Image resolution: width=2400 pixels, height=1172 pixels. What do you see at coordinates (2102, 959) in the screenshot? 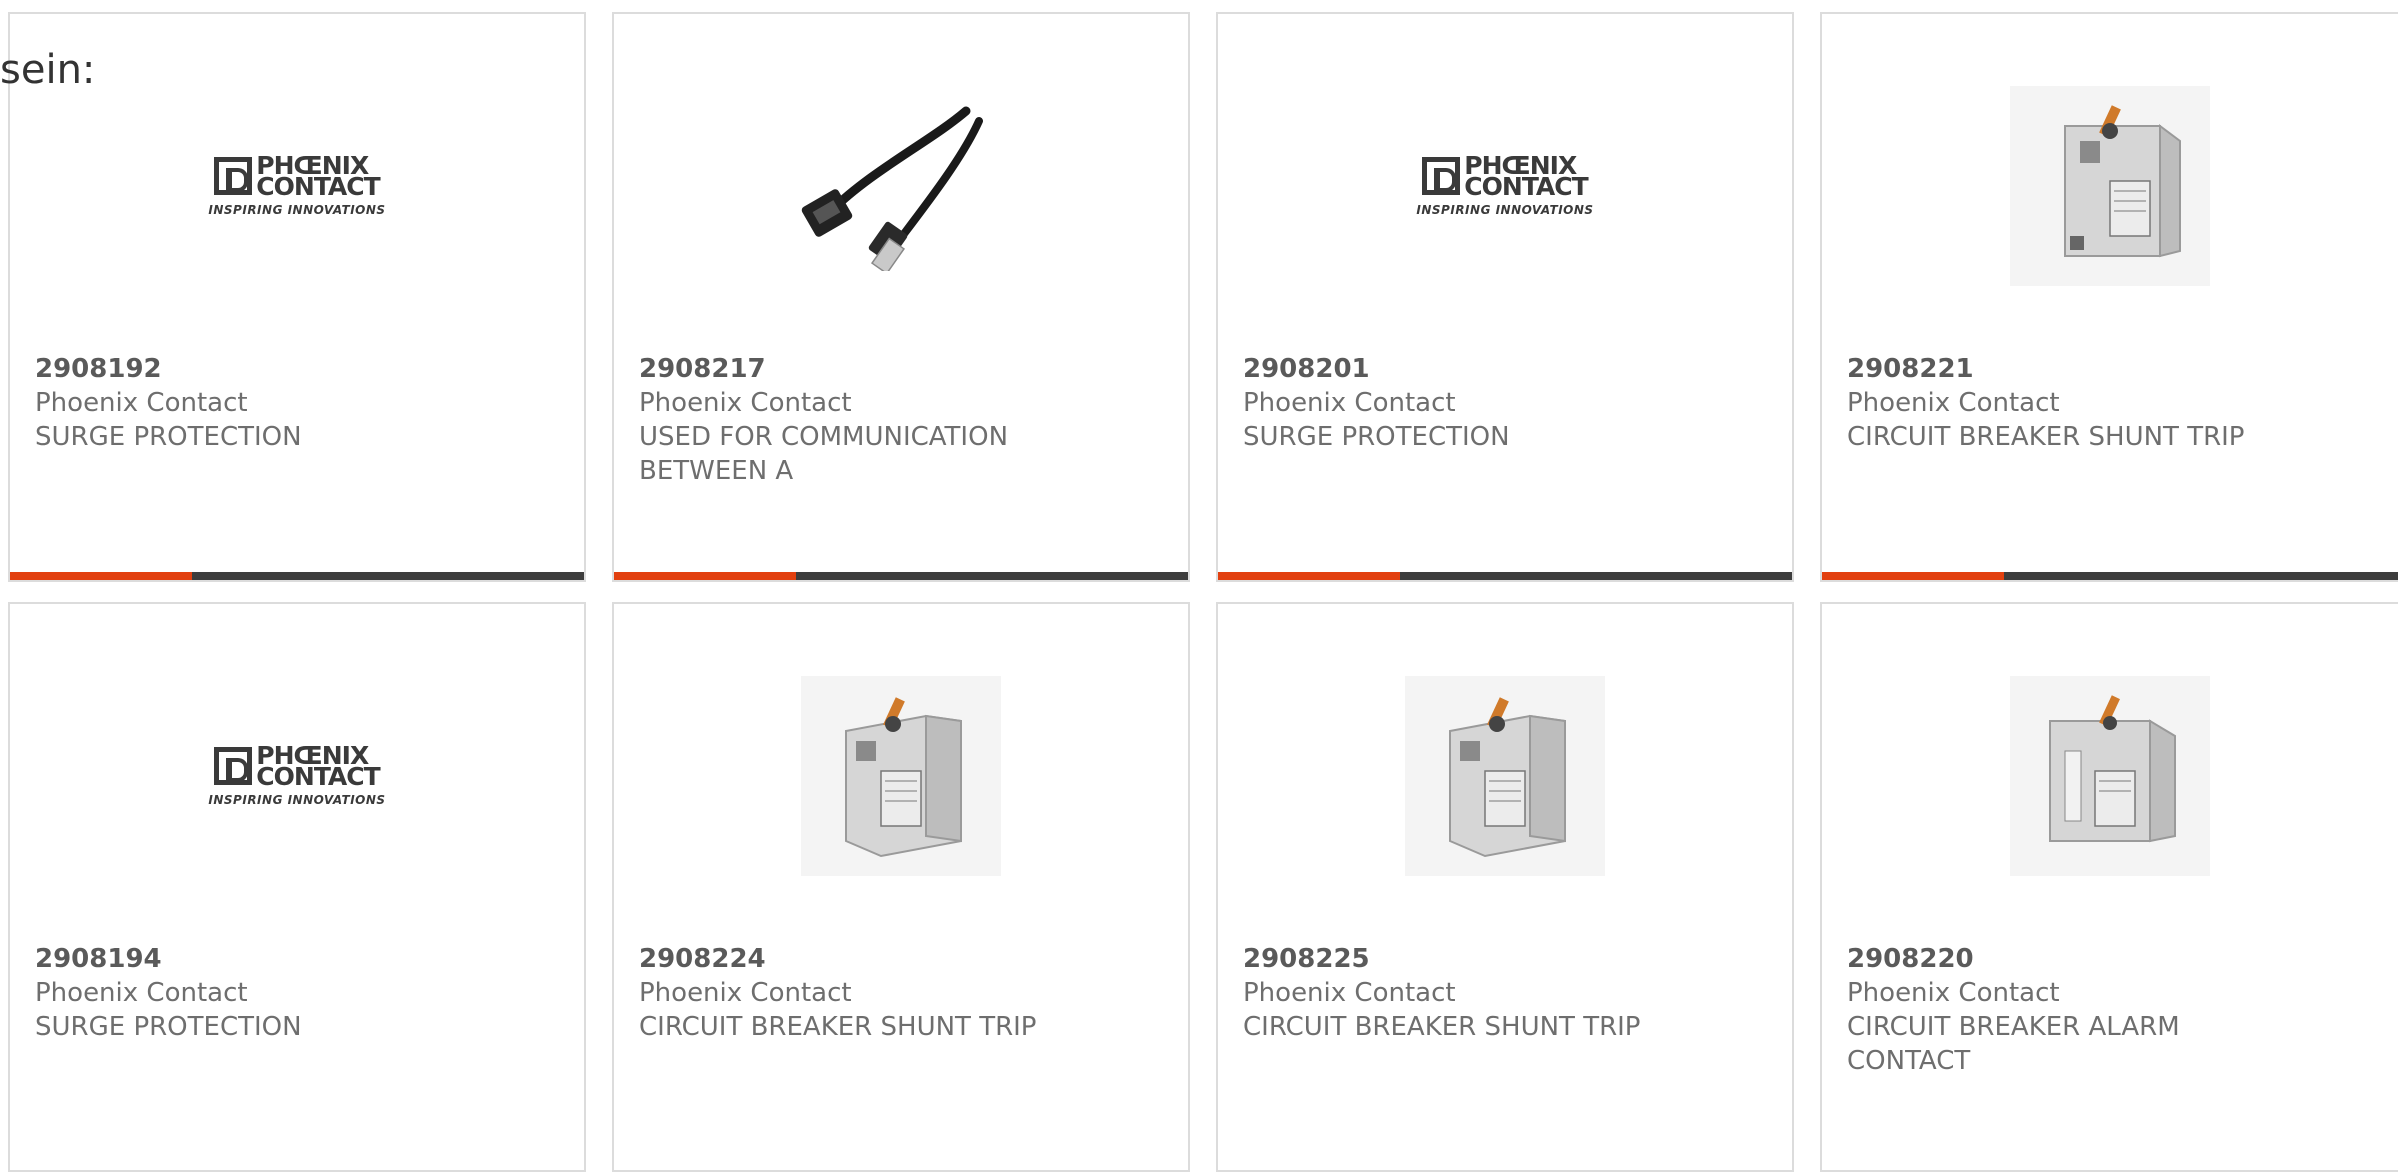
I see `part-number: 2908220` at bounding box center [2102, 959].